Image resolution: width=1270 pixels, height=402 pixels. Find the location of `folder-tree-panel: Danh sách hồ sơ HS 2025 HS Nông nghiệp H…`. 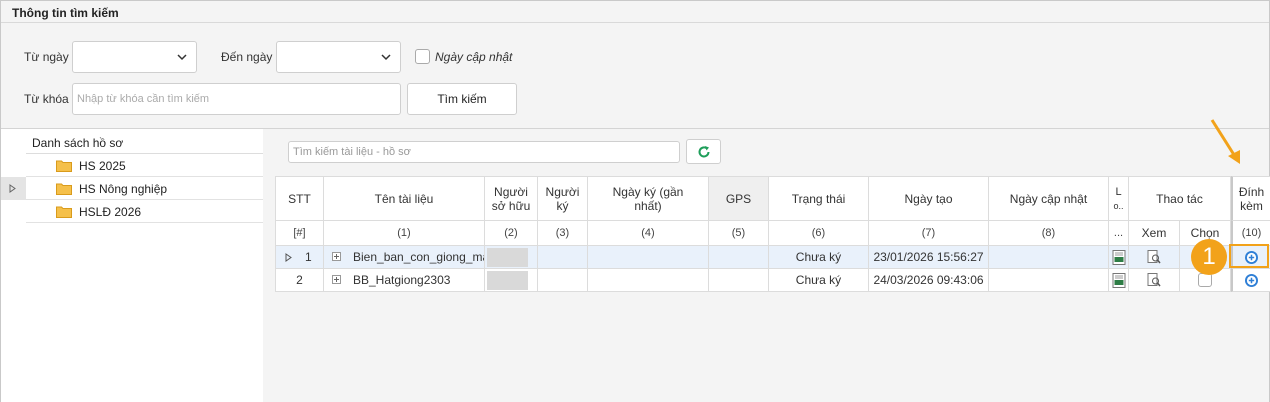

folder-tree-panel: Danh sách hồ sơ HS 2025 HS Nông nghiệp H… is located at coordinates (132, 265).